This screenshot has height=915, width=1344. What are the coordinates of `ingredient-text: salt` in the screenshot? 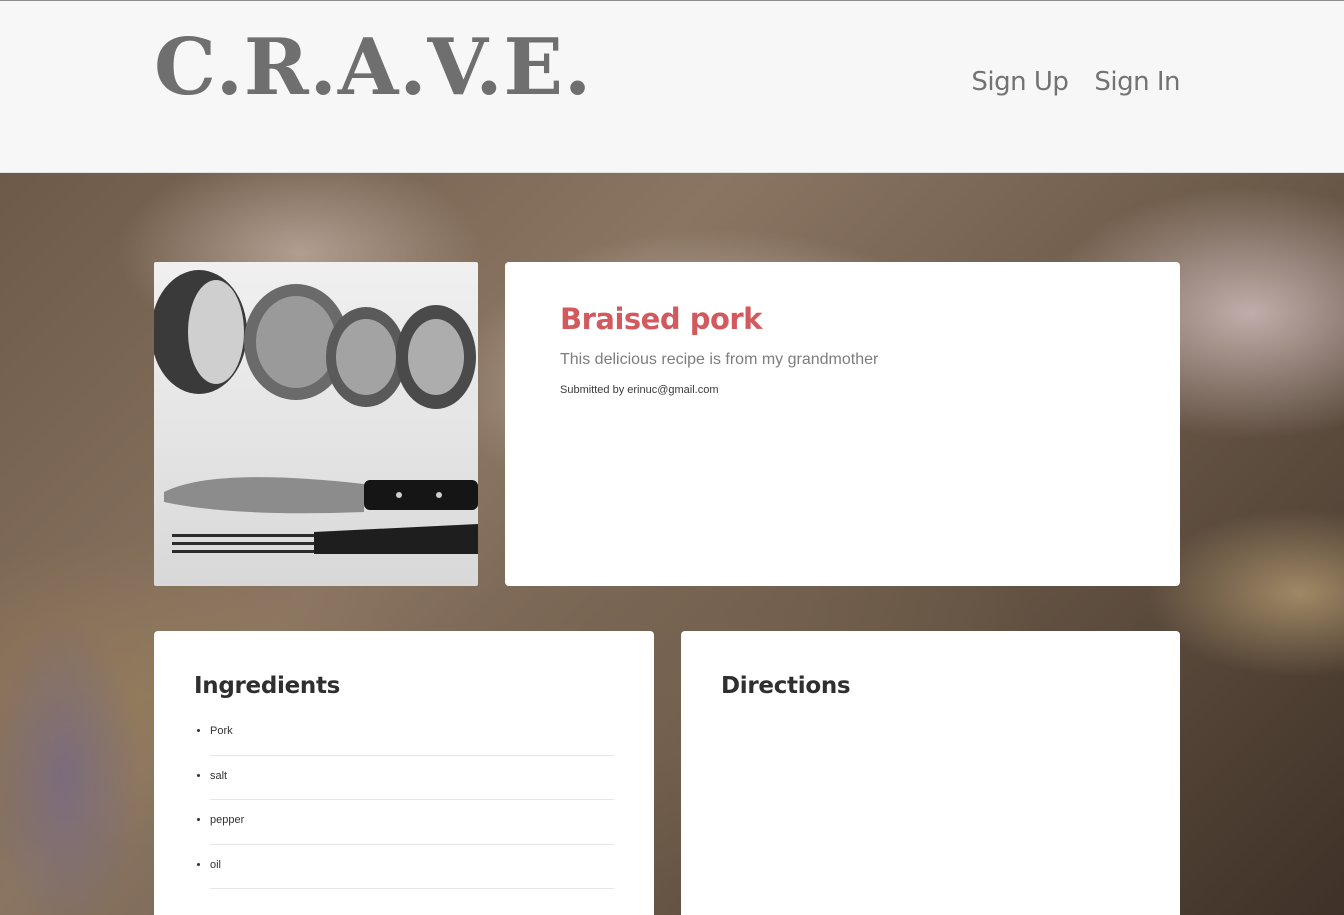 It's located at (219, 775).